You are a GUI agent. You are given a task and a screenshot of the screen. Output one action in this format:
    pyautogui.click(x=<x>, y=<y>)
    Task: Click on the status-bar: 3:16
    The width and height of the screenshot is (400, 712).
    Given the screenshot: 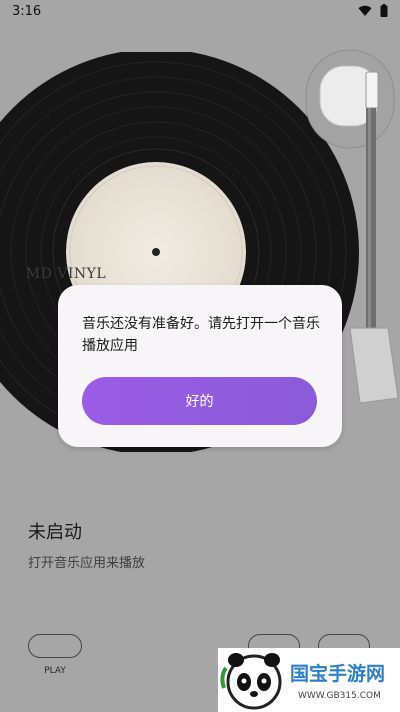 What is the action you would take?
    pyautogui.click(x=200, y=13)
    